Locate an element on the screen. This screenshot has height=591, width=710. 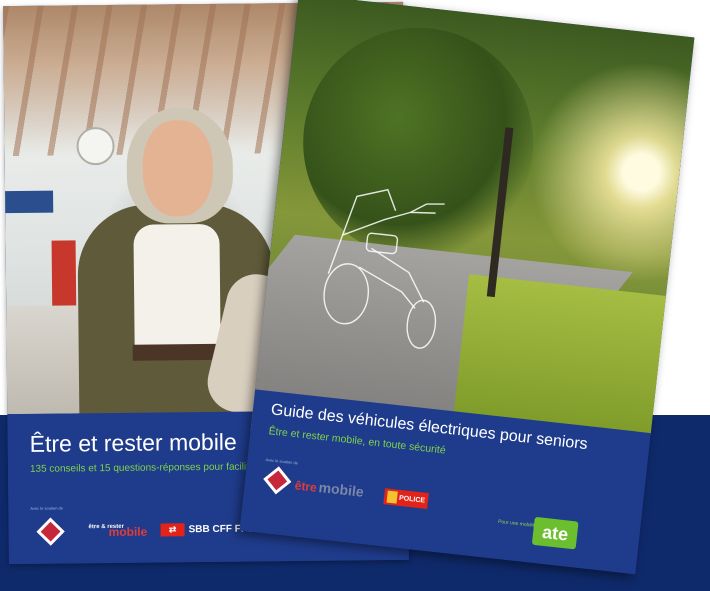
station-sign is located at coordinates (29, 202).